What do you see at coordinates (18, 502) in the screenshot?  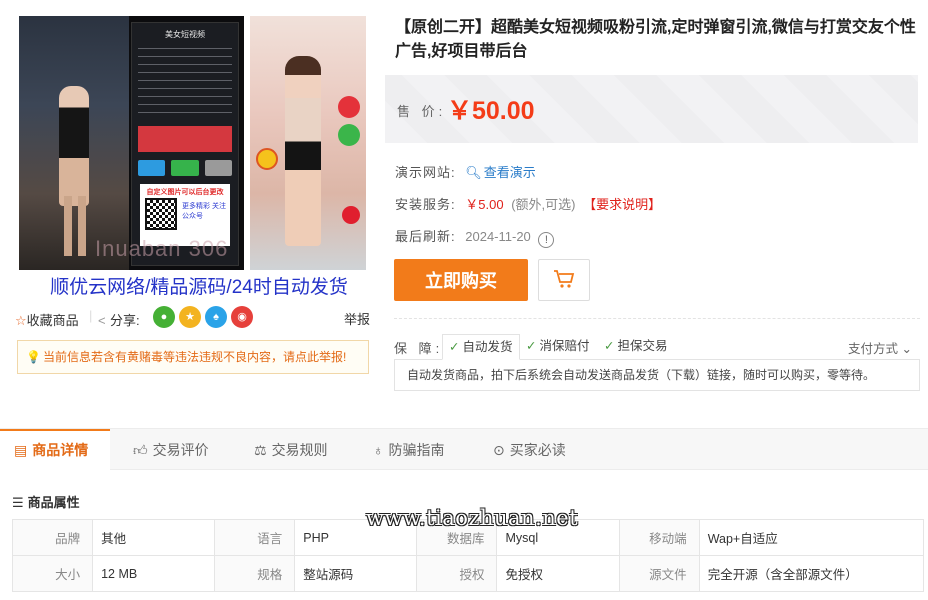 I see `list-search-icon: ☰` at bounding box center [18, 502].